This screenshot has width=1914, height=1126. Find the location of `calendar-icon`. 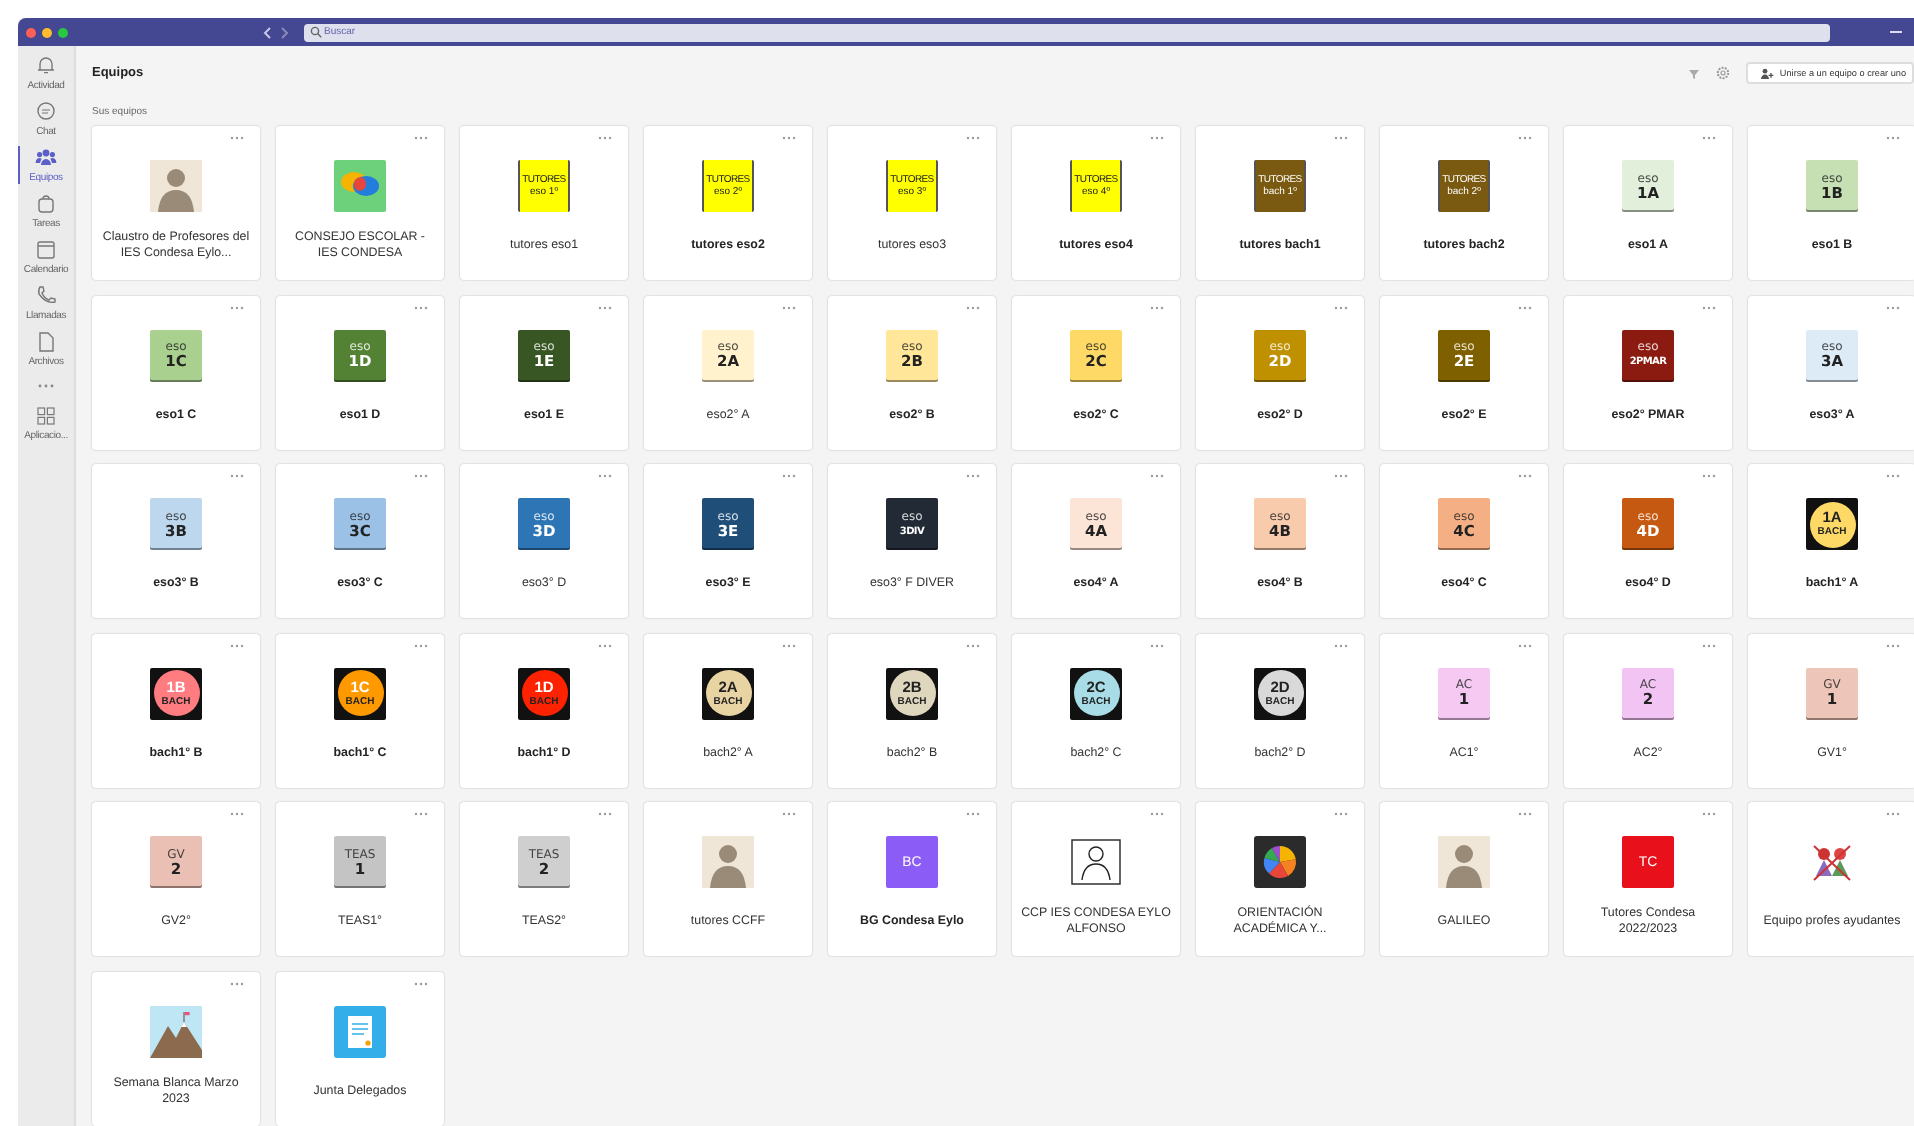

calendar-icon is located at coordinates (46, 250).